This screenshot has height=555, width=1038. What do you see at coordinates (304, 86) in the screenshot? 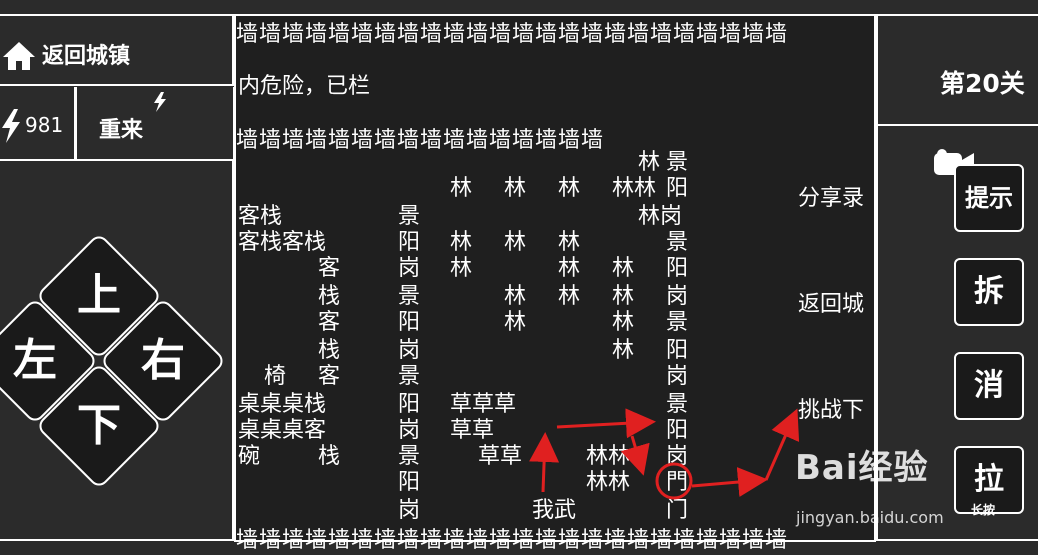
I see `notice-text: 内危险，已栏` at bounding box center [304, 86].